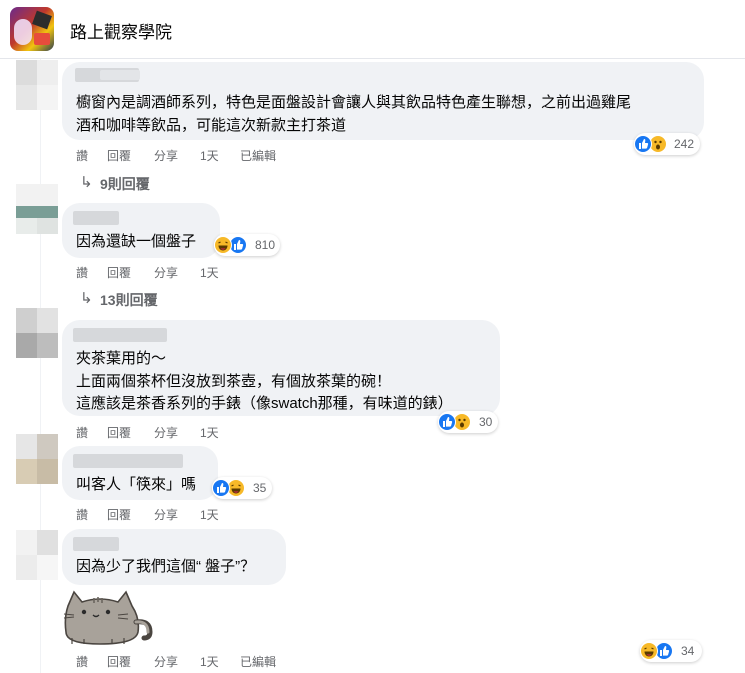  I want to click on reaction-summary: 30, so click(468, 422).